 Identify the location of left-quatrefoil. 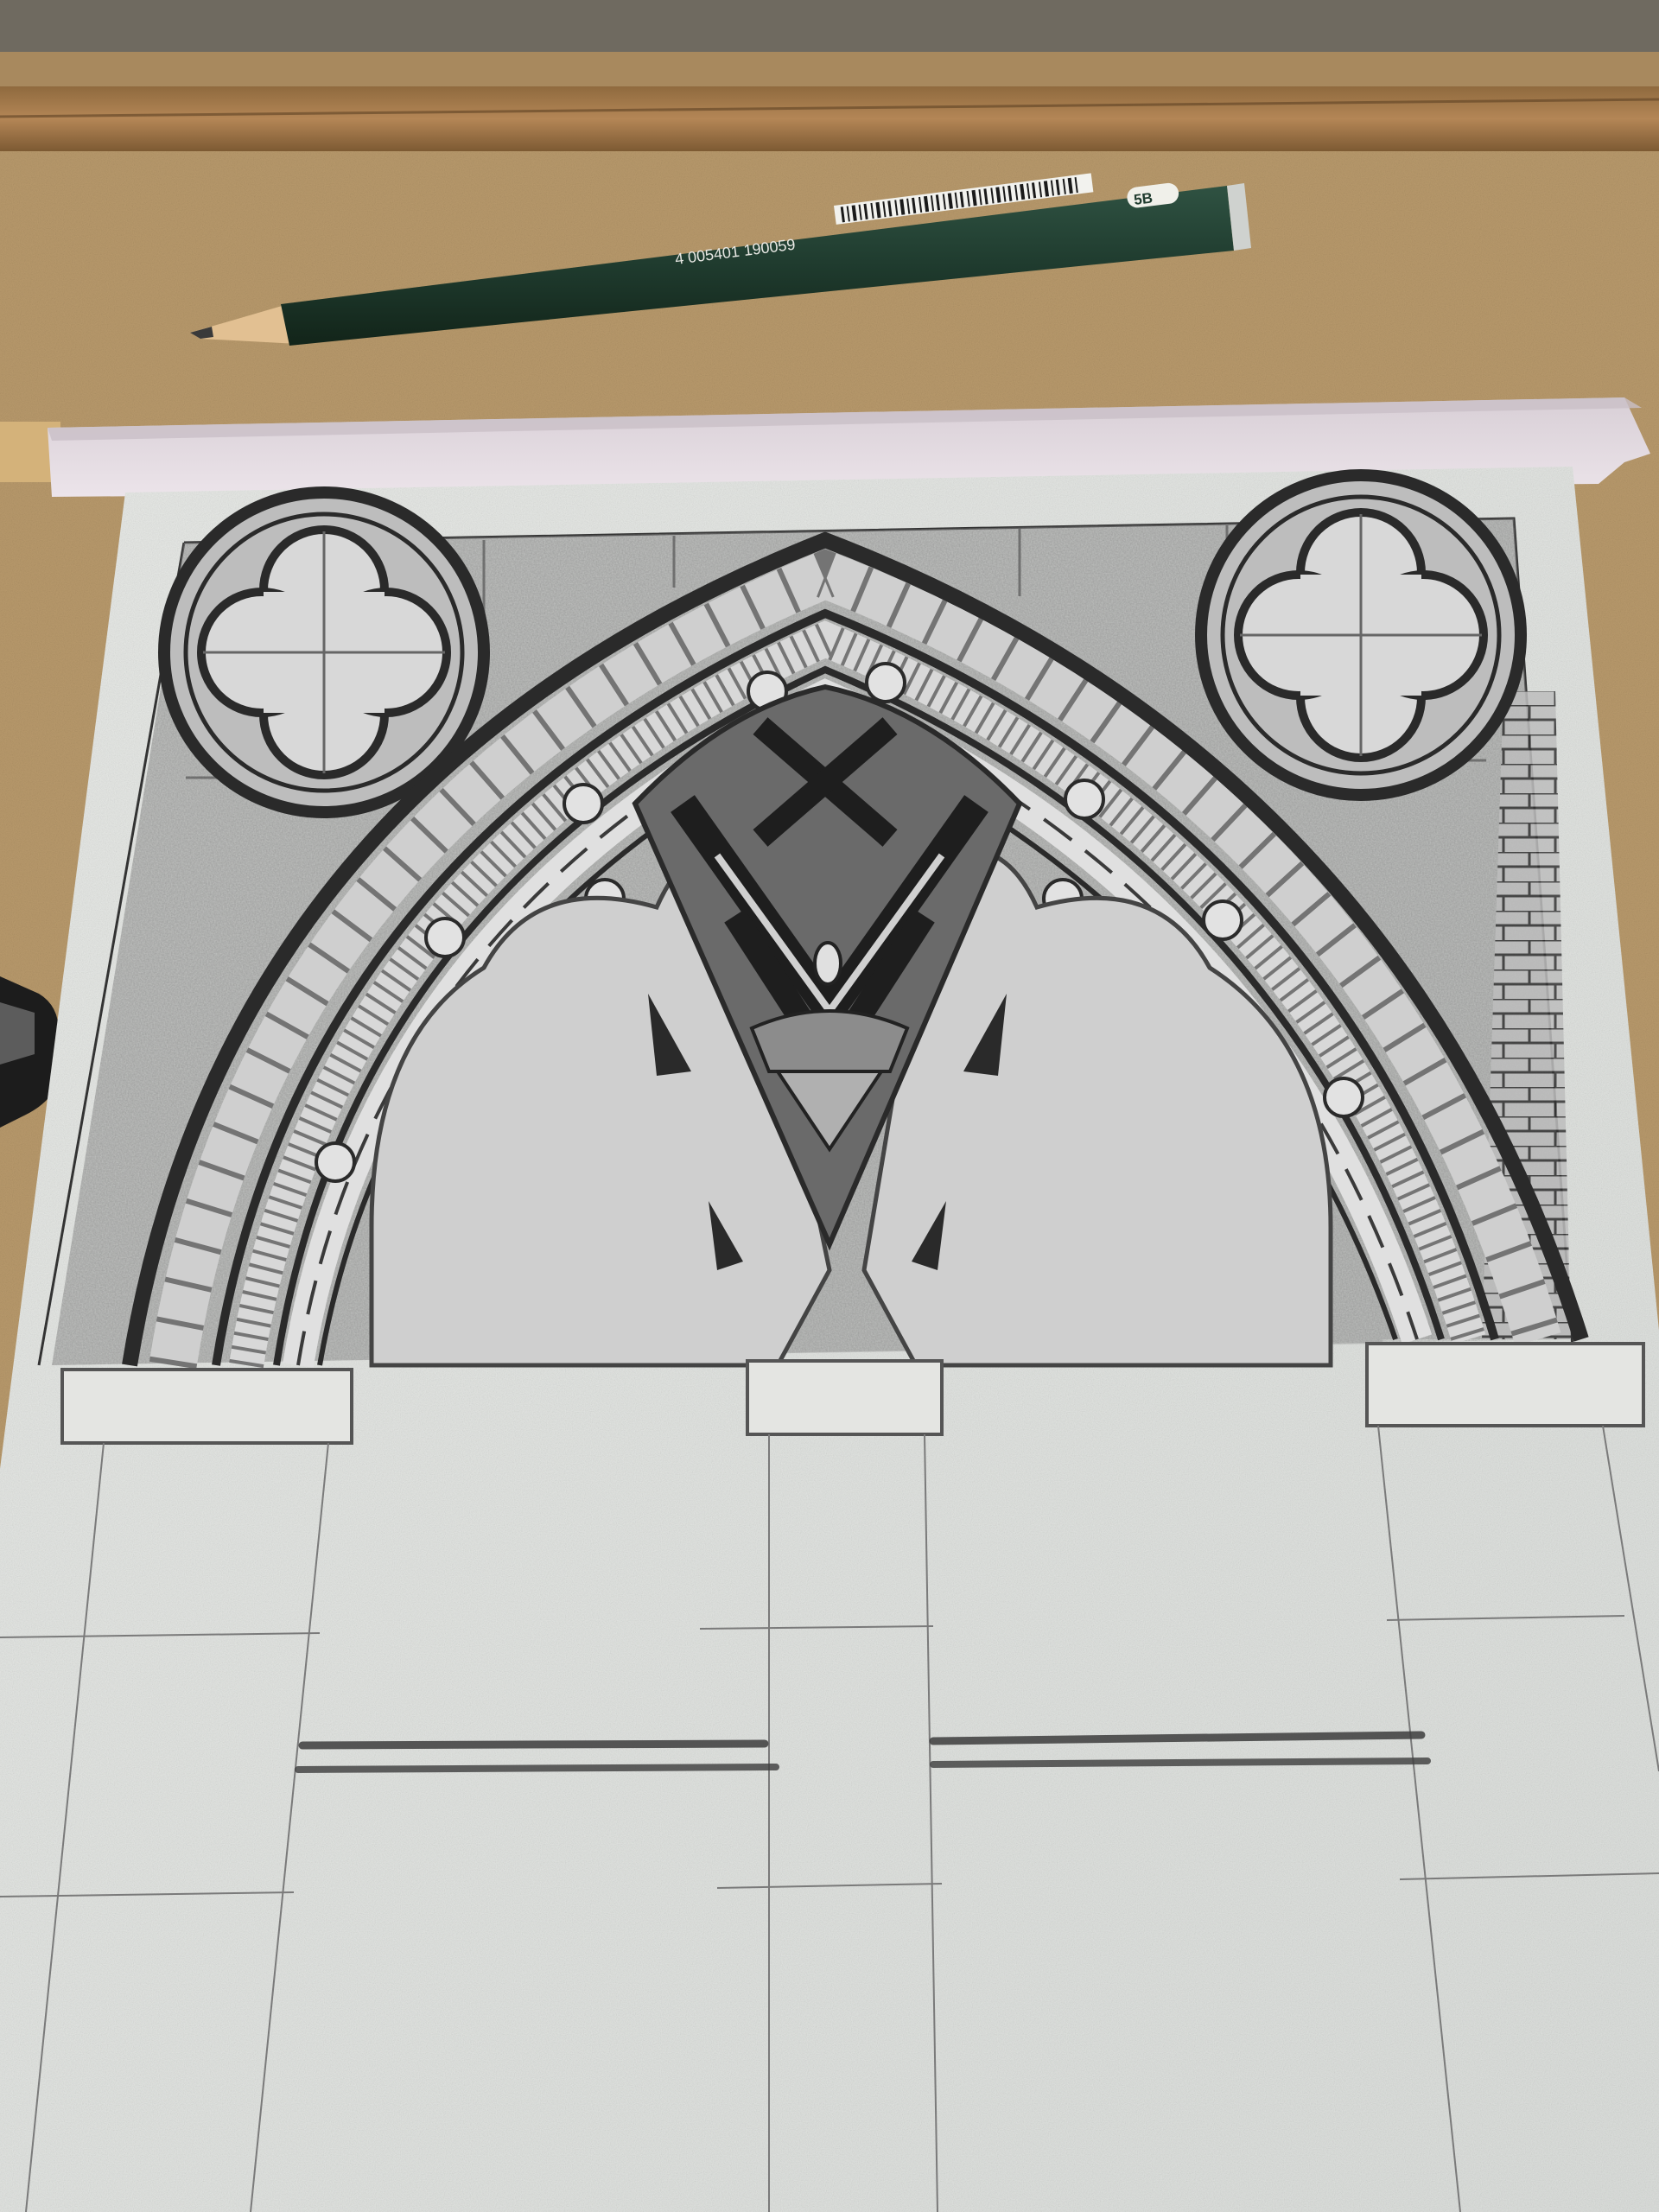
(324, 652).